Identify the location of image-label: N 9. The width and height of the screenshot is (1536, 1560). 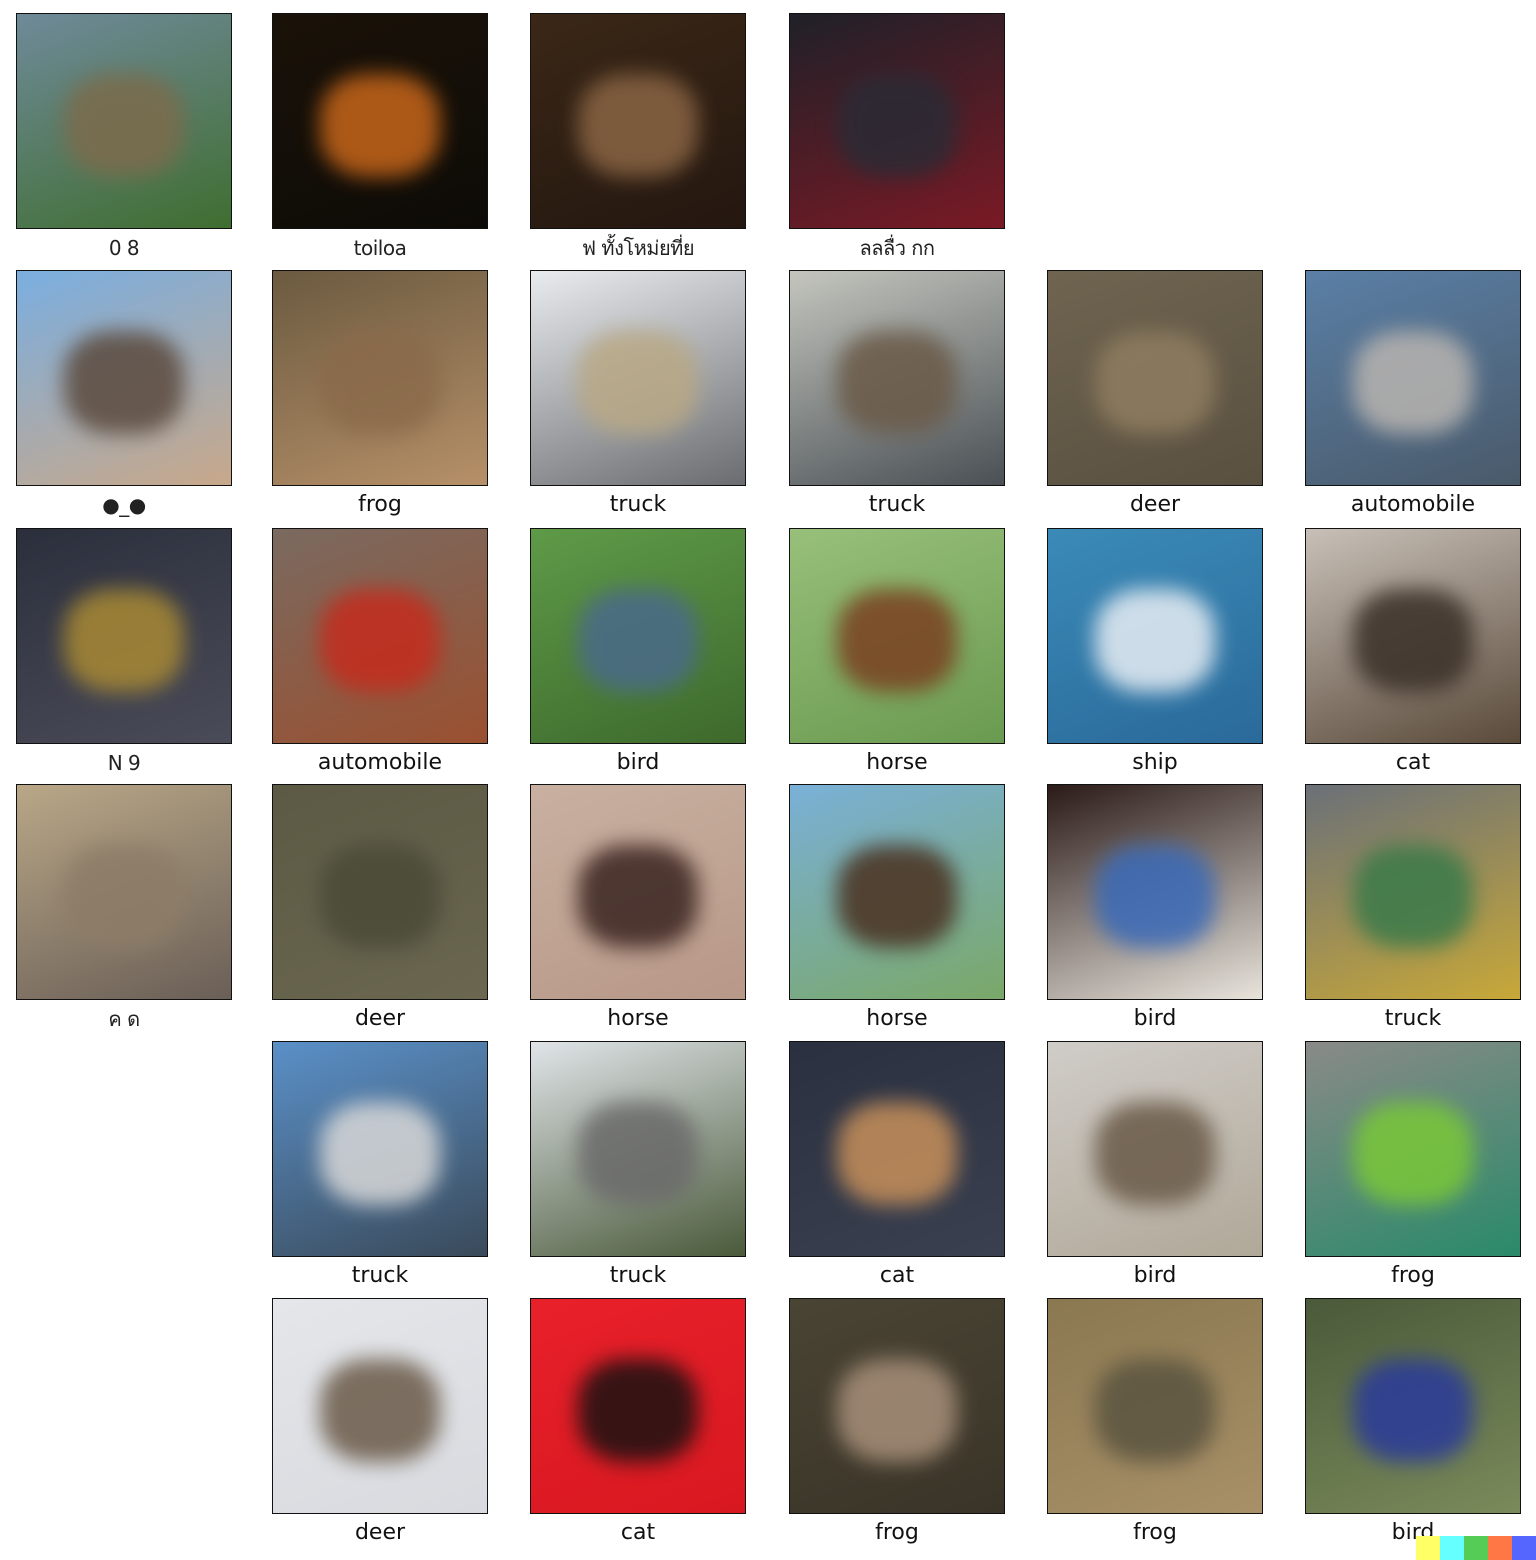
(124, 763).